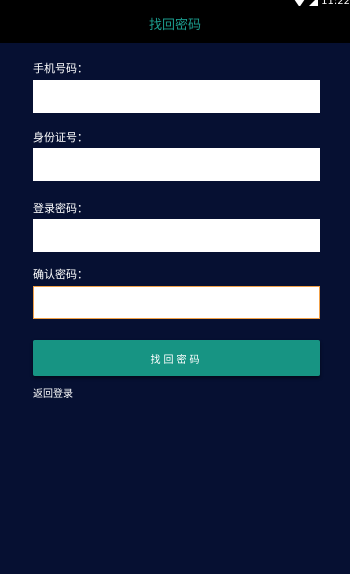 This screenshot has width=350, height=574. Describe the element at coordinates (176, 358) in the screenshot. I see `find-password-button: 找回密码` at that location.